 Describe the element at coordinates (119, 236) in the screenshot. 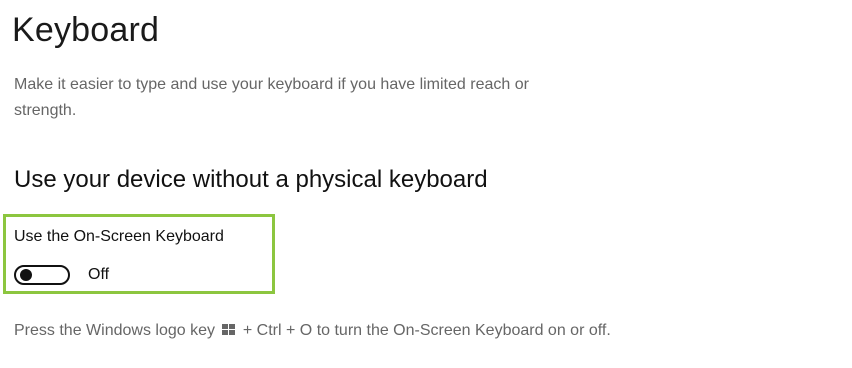

I see `on-screen-keyboard-label: Use the On-Screen Keyboard` at that location.